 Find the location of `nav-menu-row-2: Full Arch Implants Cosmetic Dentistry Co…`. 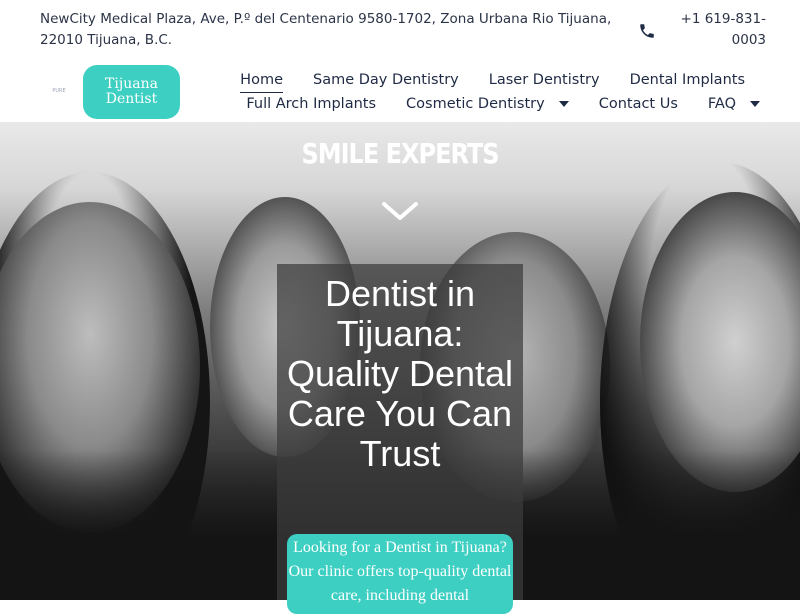

nav-menu-row-2: Full Arch Implants Cosmetic Dentistry Co… is located at coordinates (503, 104).